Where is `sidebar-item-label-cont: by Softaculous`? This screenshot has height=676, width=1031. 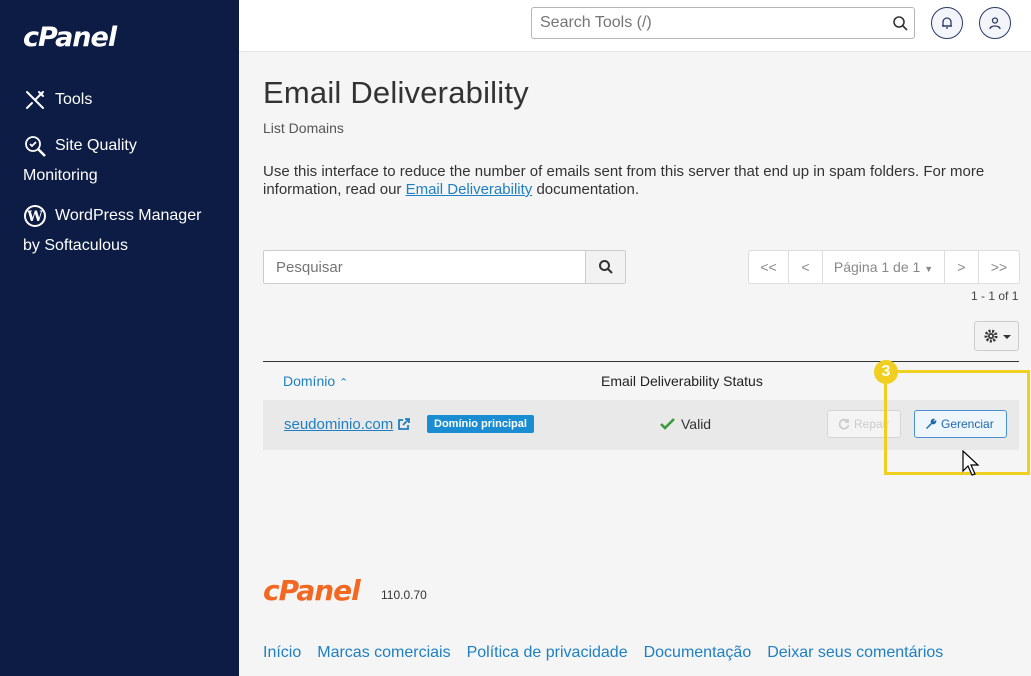
sidebar-item-label-cont: by Softaculous is located at coordinates (75, 245).